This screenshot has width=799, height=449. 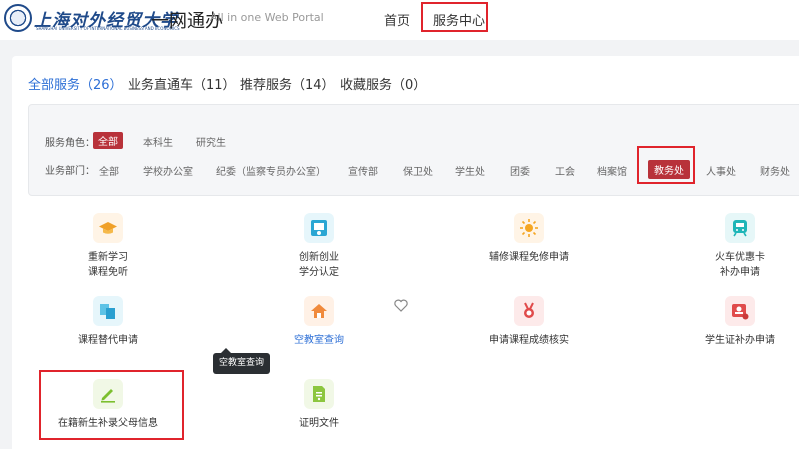 What do you see at coordinates (108, 265) in the screenshot?
I see `service-relearn-course-exemption: 重新学习 课程免听` at bounding box center [108, 265].